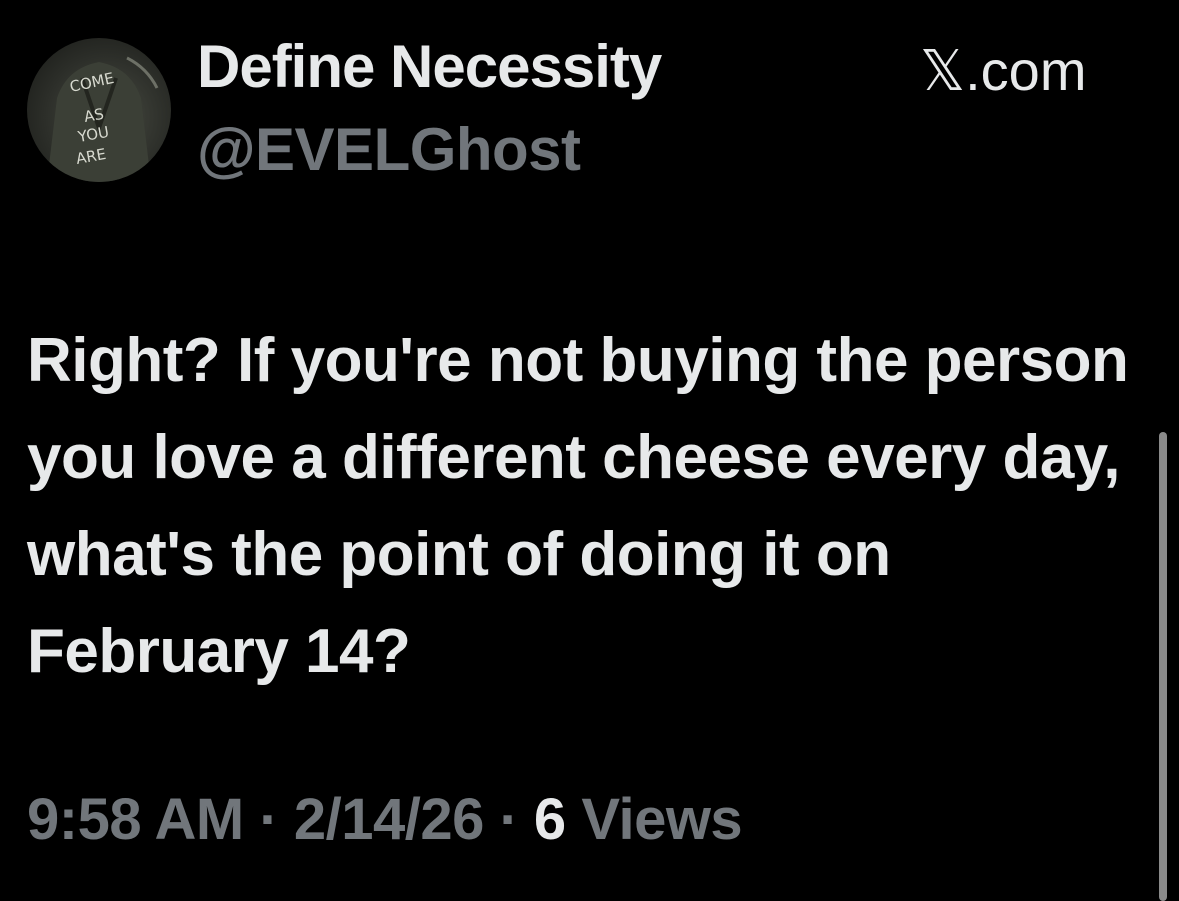 The height and width of the screenshot is (901, 1179). What do you see at coordinates (389, 149) in the screenshot?
I see `user-handle: @EVELGhost` at bounding box center [389, 149].